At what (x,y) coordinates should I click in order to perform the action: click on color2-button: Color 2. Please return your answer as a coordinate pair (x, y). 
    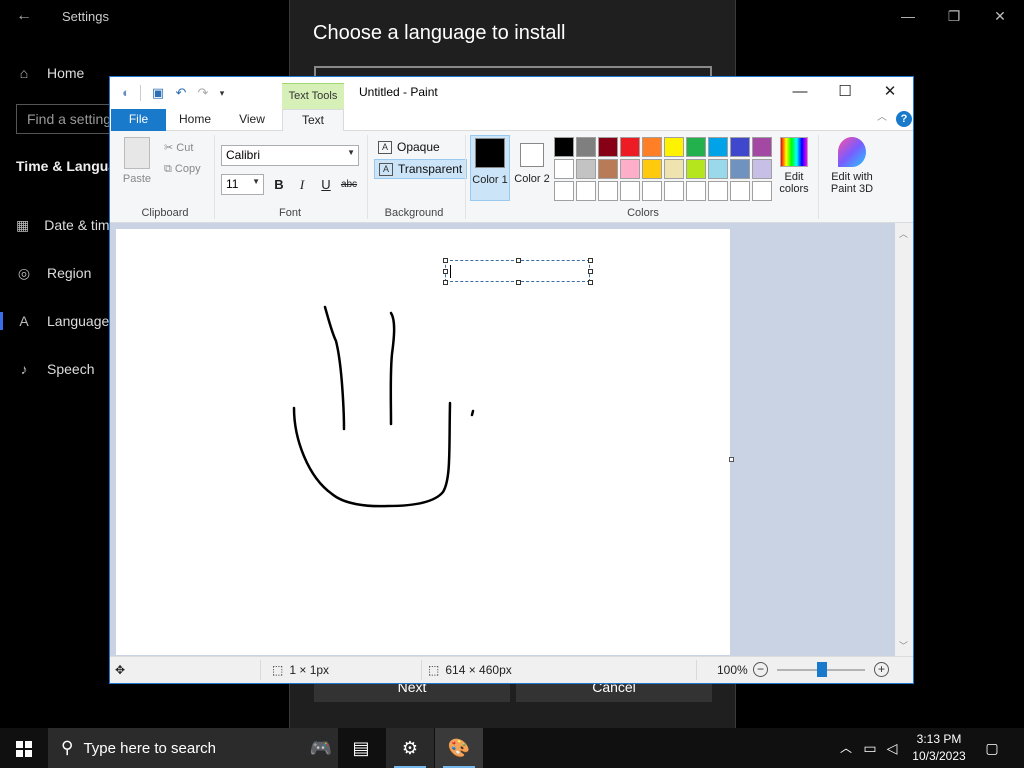
    Looking at the image, I should click on (532, 168).